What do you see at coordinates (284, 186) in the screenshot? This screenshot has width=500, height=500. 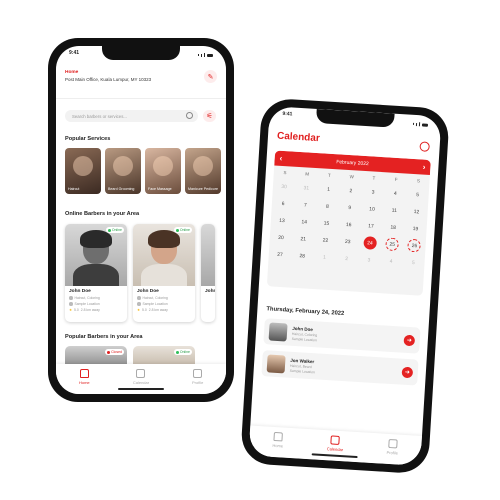 I see `calendar-day: 30` at bounding box center [284, 186].